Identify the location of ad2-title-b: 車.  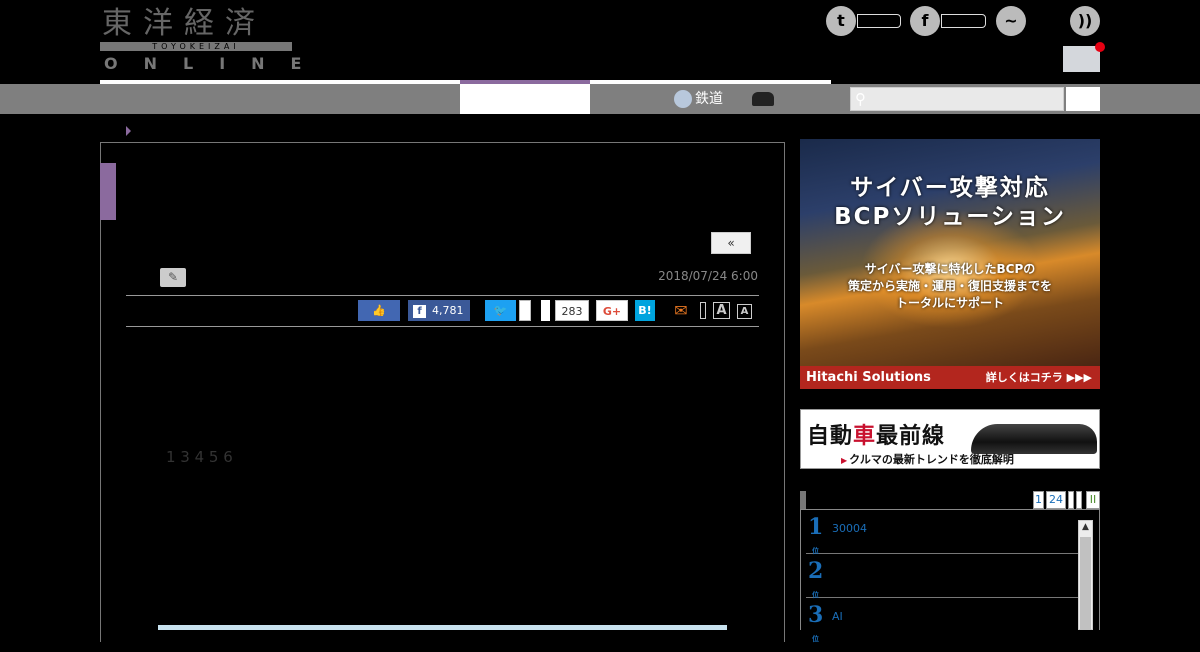
(865, 436).